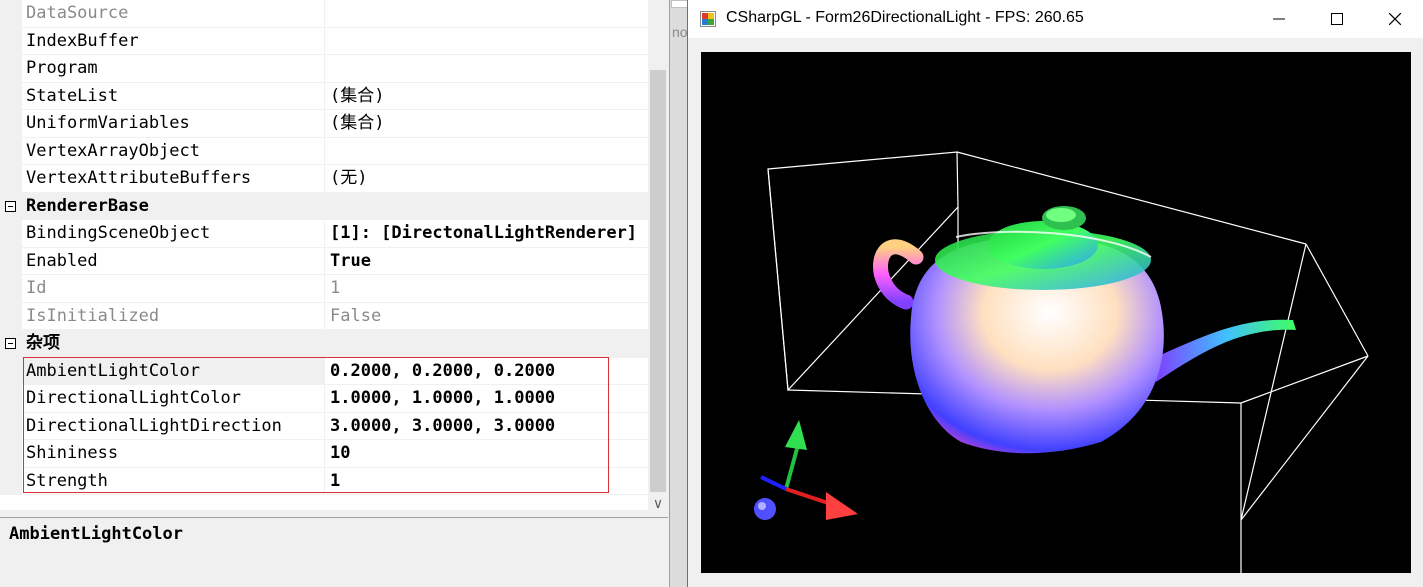 The height and width of the screenshot is (587, 1423). Describe the element at coordinates (324, 206) in the screenshot. I see `category-row-rendererbase: RendererBase` at that location.